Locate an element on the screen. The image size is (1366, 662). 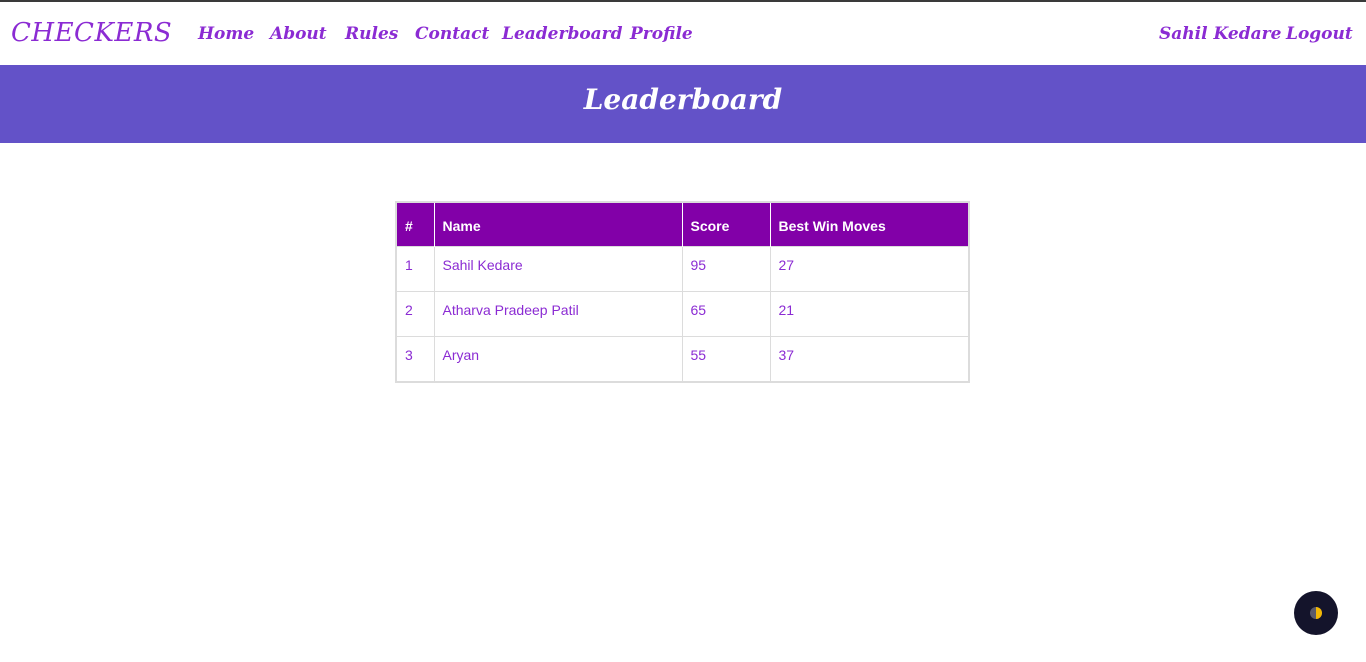
nav-link-leaderboard: Leaderboard is located at coordinates (562, 34).